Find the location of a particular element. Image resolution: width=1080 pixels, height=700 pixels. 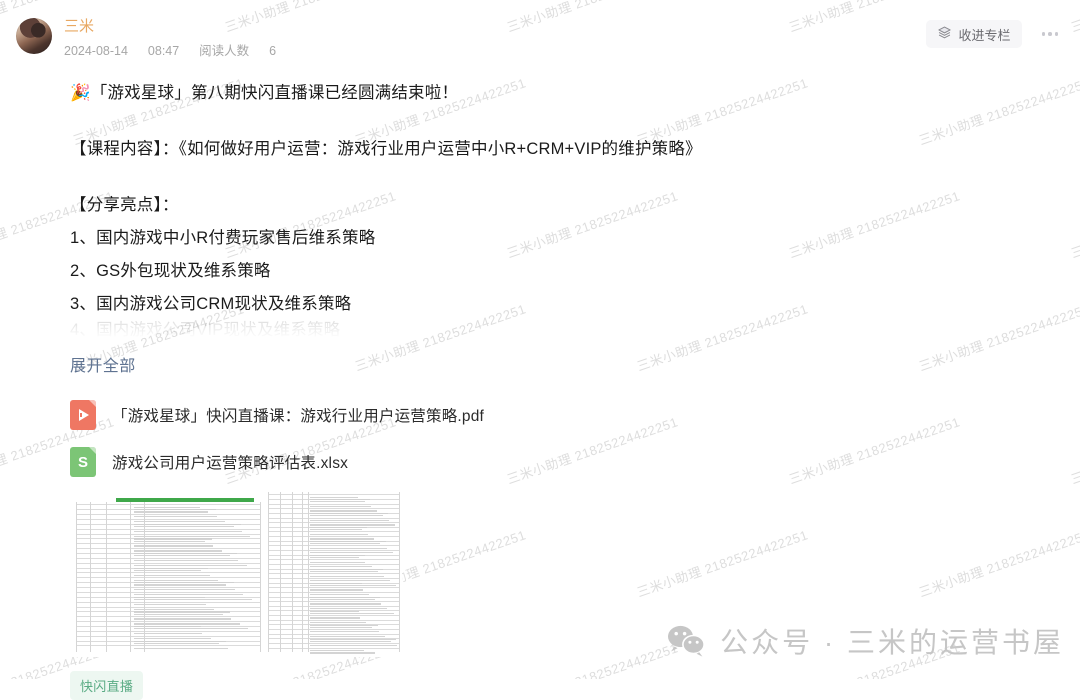

avatar is located at coordinates (34, 36).